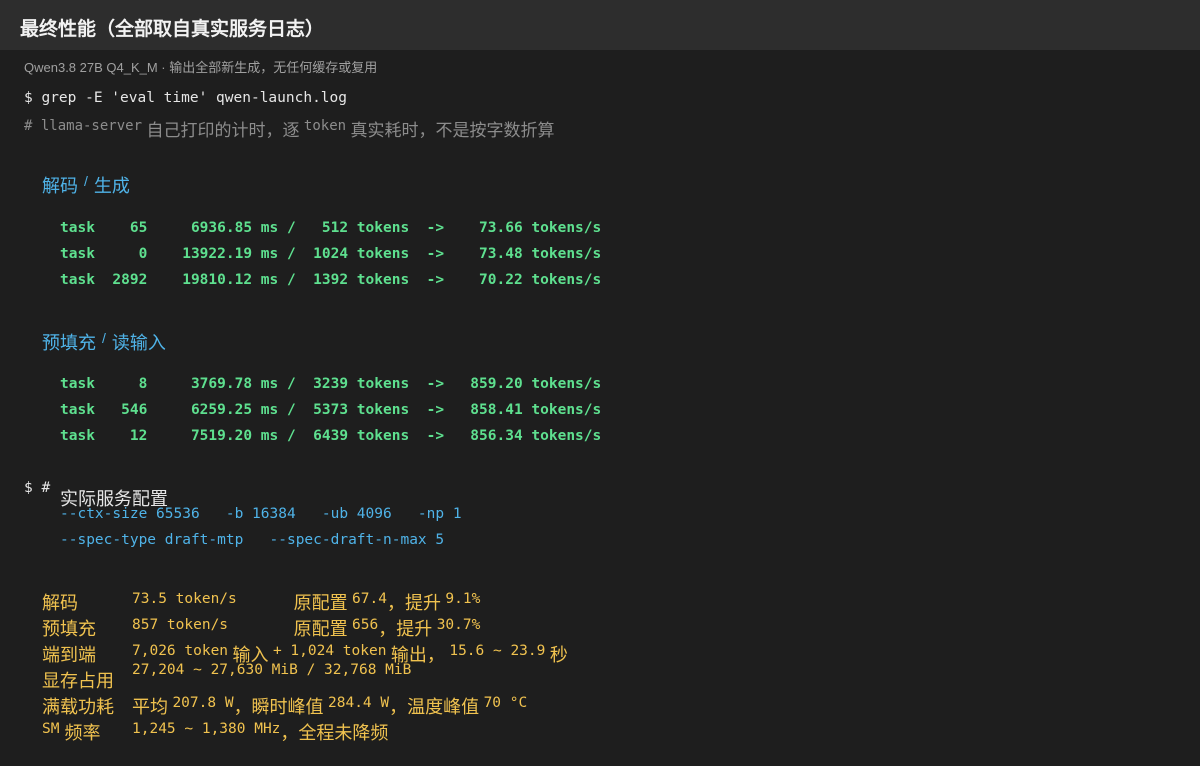 The image size is (1200, 766). I want to click on stat-label-vram: 显存占用, so click(78, 681).